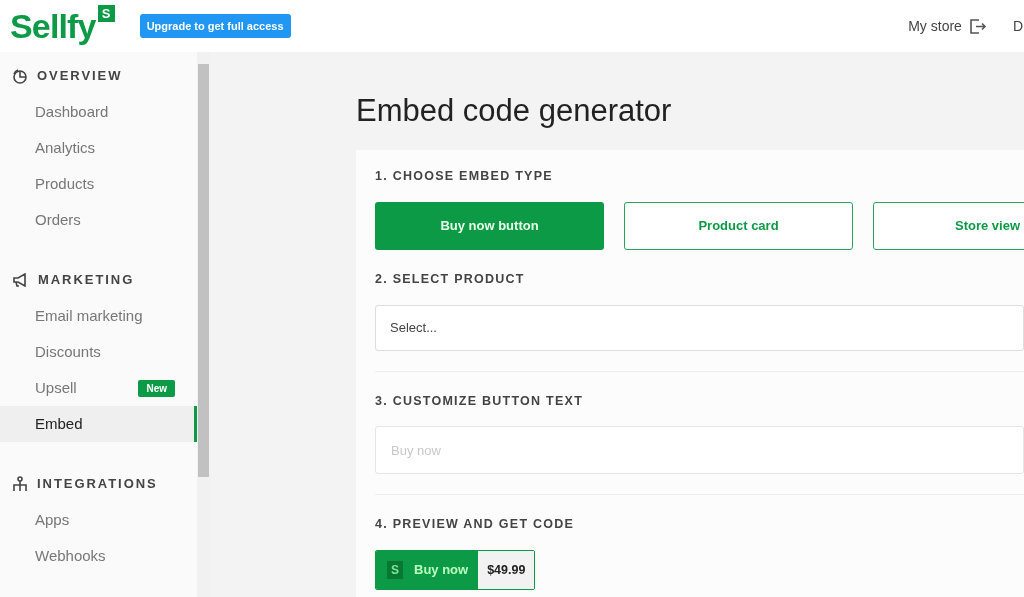 Image resolution: width=1024 pixels, height=597 pixels. What do you see at coordinates (947, 26) in the screenshot?
I see `my-store-link: My store` at bounding box center [947, 26].